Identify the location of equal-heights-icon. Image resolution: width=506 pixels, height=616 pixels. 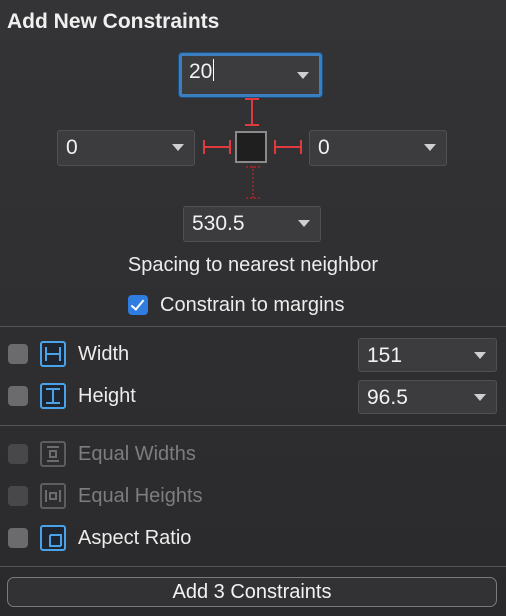
(53, 496).